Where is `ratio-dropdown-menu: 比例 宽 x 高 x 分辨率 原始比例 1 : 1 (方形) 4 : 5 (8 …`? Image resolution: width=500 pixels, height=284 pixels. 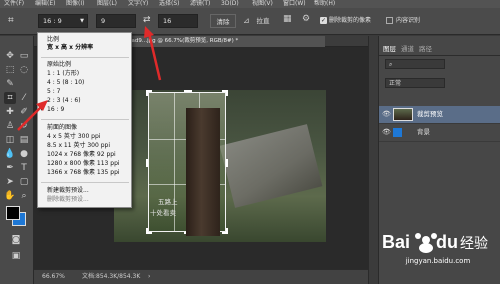 ratio-dropdown-menu: 比例 宽 x 高 x 分辨率 原始比例 1 : 1 (方形) 4 : 5 (8 … is located at coordinates (84, 120).